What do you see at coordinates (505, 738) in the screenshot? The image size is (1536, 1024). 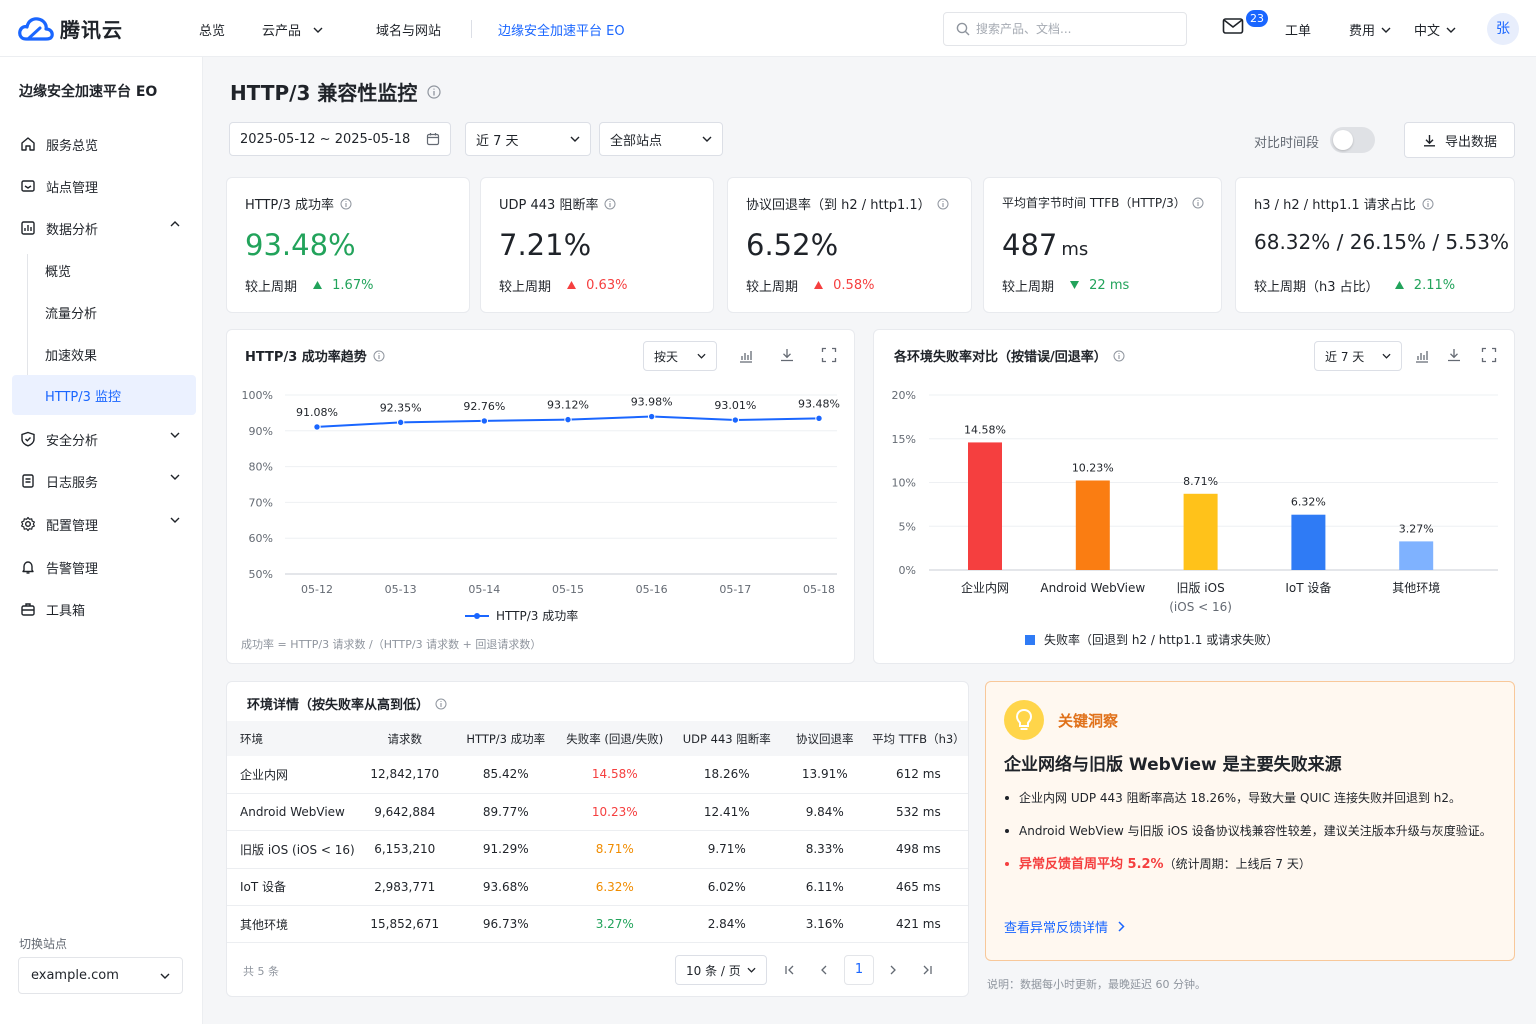 I see `table-header-cell: HTTP/3 成功率` at bounding box center [505, 738].